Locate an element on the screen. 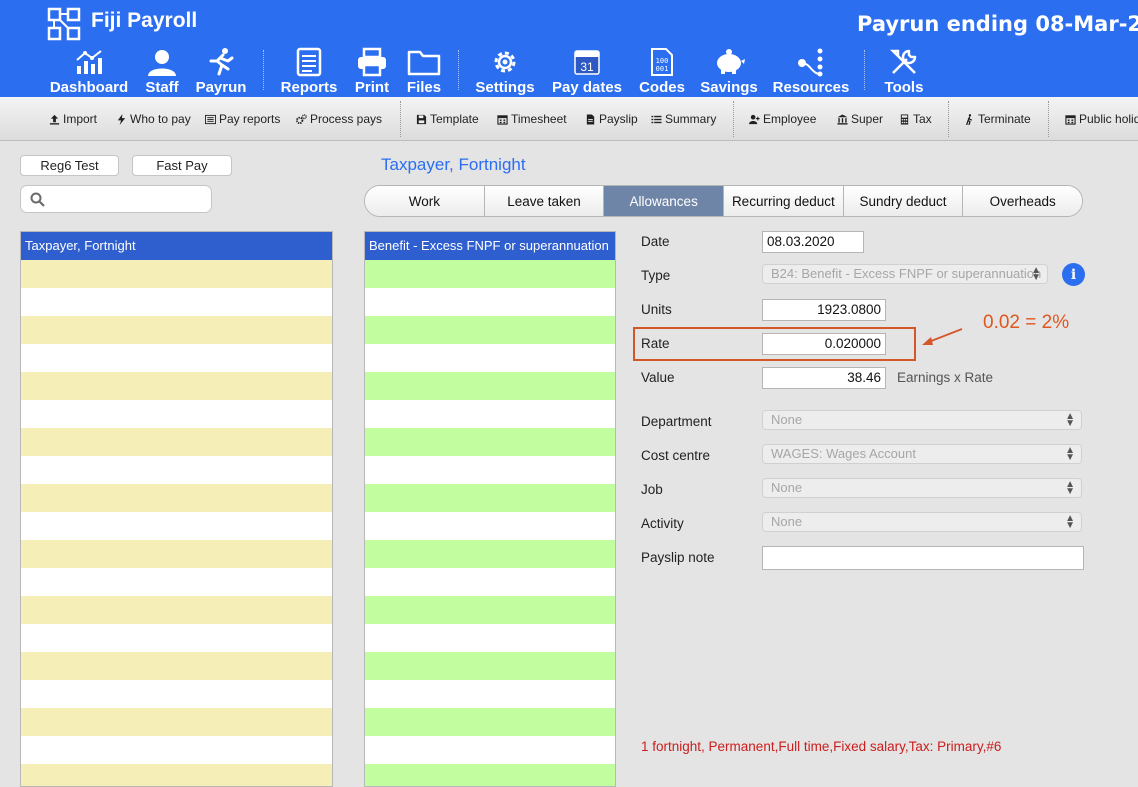 The image size is (1138, 787). tab-recurring-deduct: Recurring deduct is located at coordinates (784, 201).